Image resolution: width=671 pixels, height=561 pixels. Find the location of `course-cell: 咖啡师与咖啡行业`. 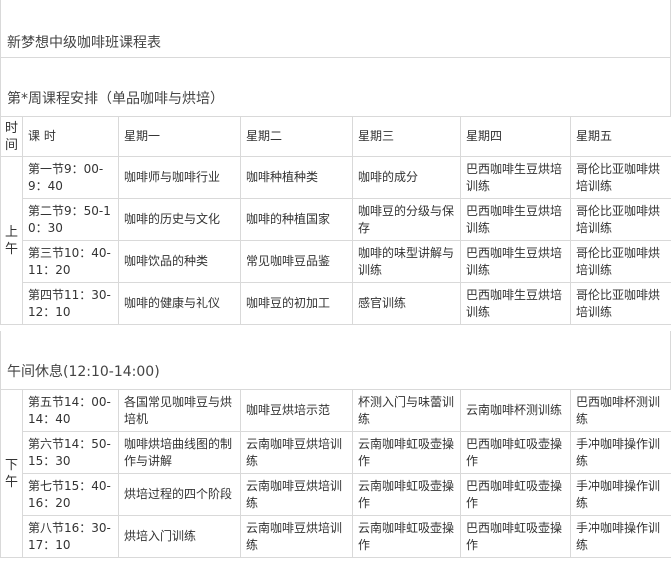

course-cell: 咖啡师与咖啡行业 is located at coordinates (179, 177).